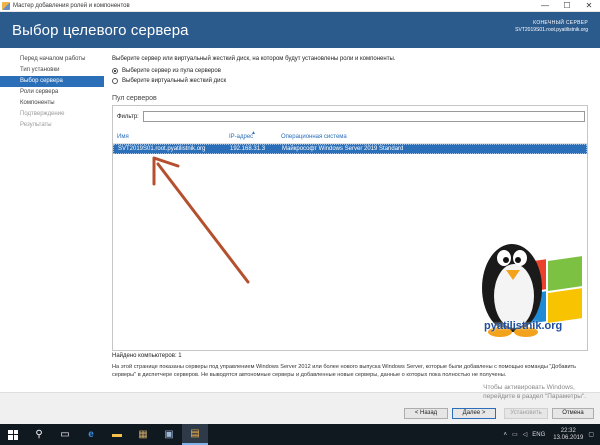 This screenshot has width=600, height=445. Describe the element at coordinates (505, 435) in the screenshot. I see `chevron-up-icon: ˄` at that location.